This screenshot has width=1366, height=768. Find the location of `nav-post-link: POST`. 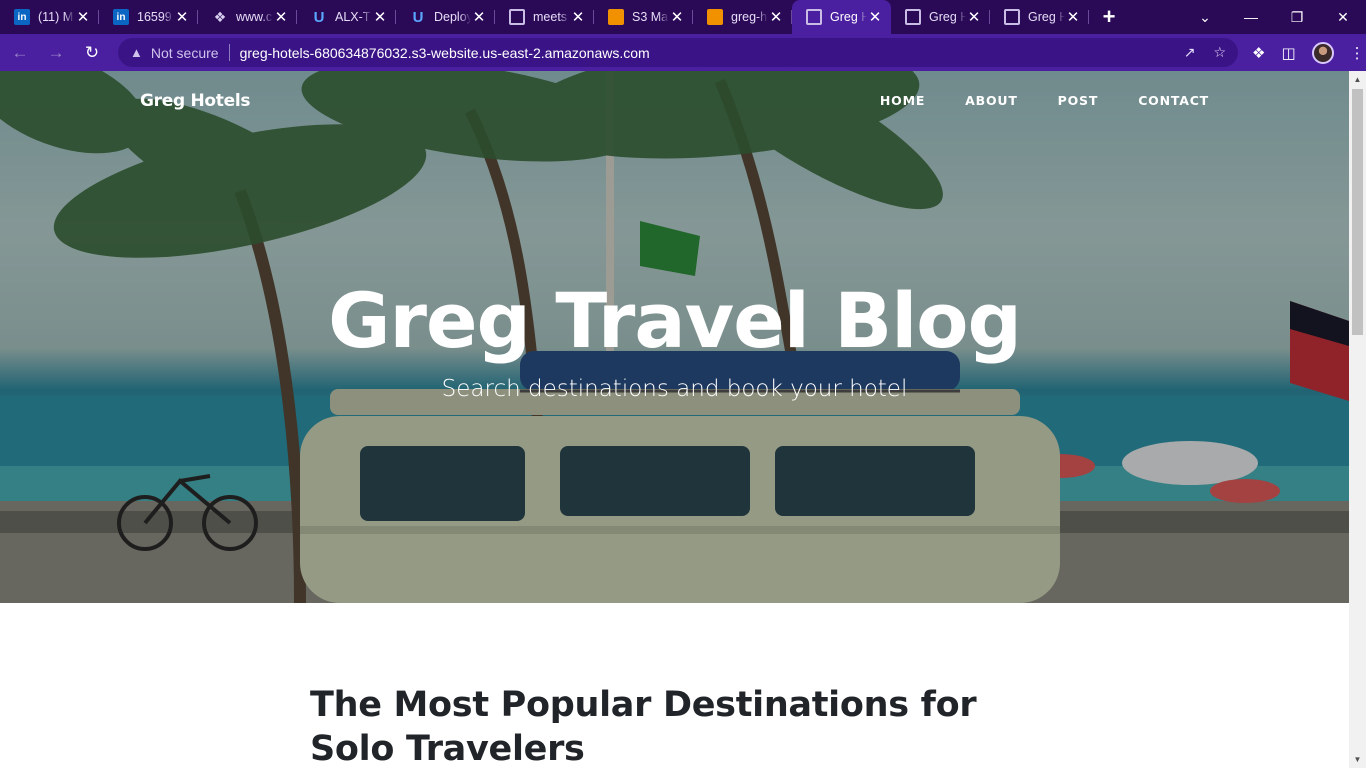

nav-post-link: POST is located at coordinates (1078, 100).